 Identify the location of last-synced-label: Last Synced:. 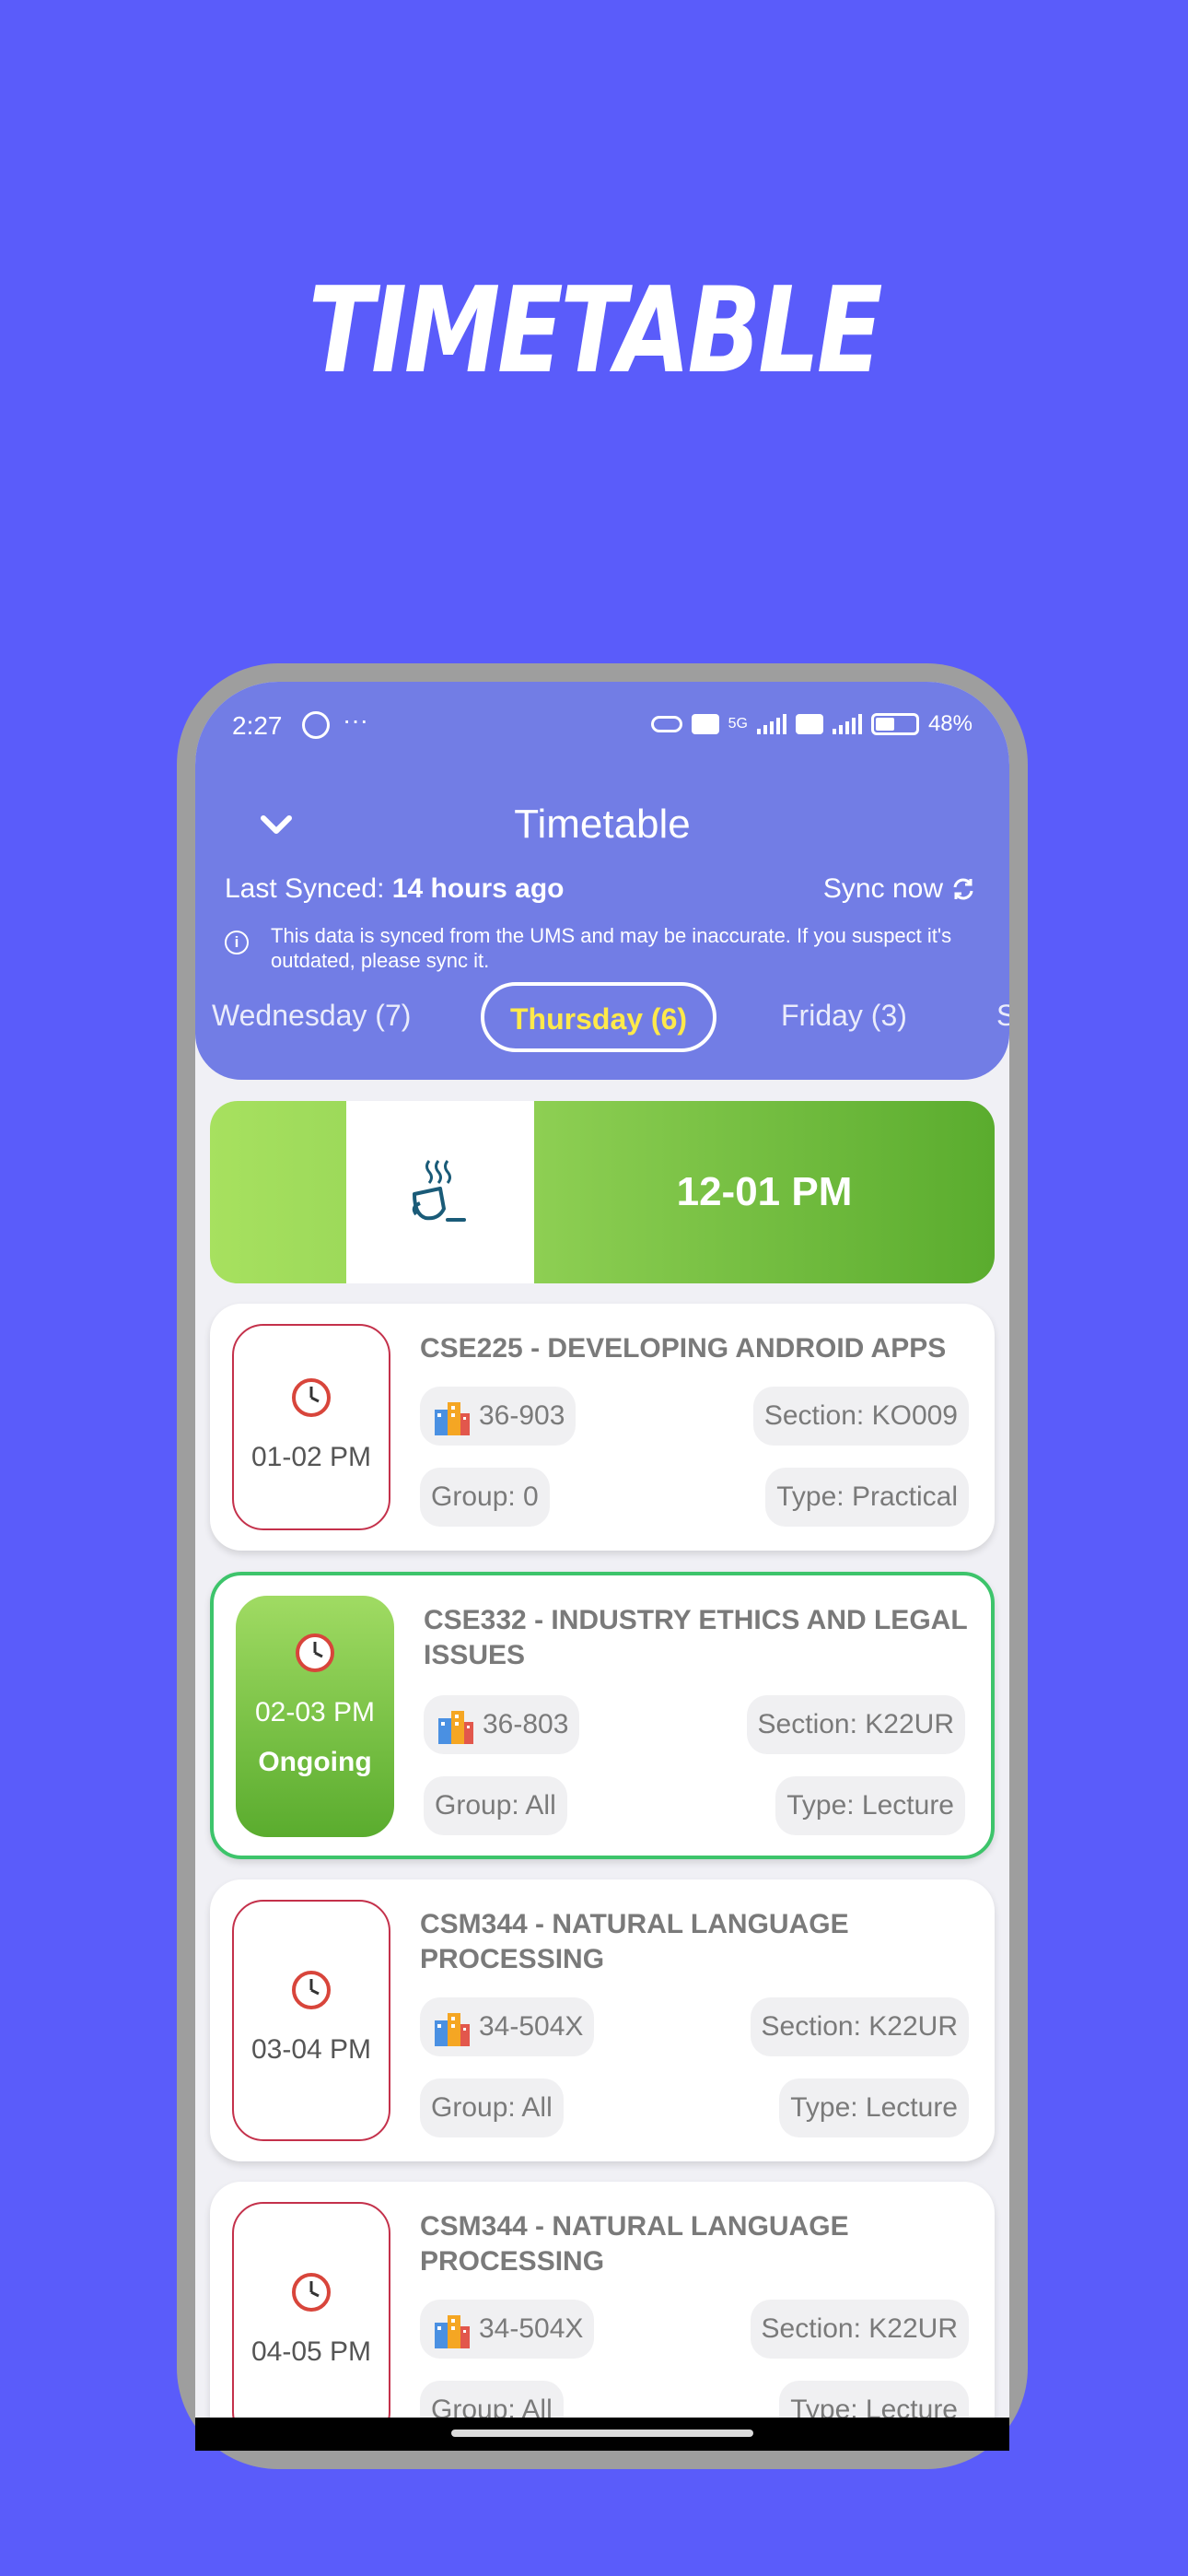
(308, 888).